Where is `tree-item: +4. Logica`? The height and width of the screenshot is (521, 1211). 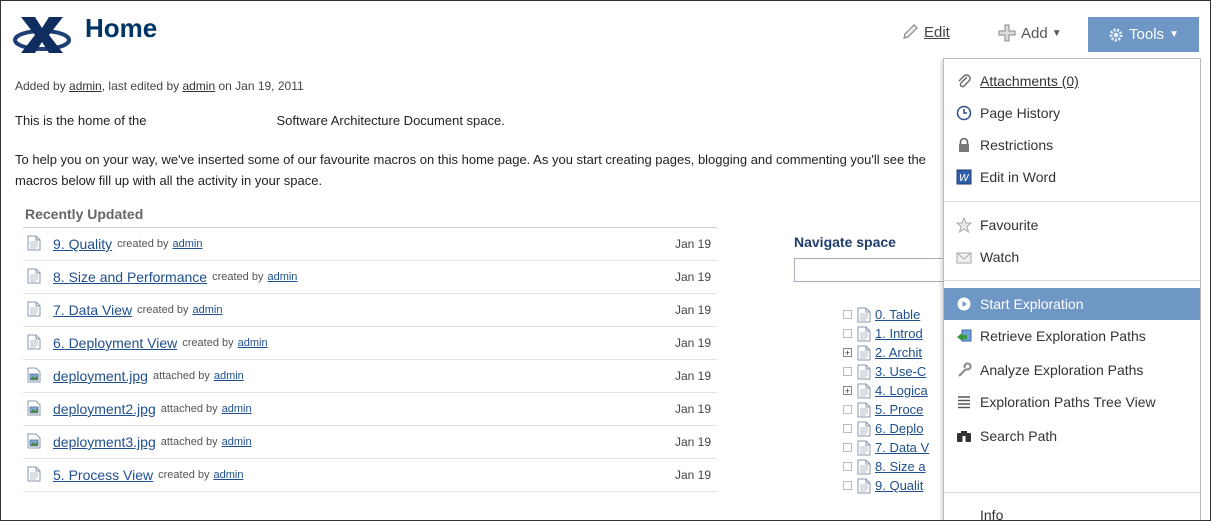 tree-item: +4. Logica is located at coordinates (886, 390).